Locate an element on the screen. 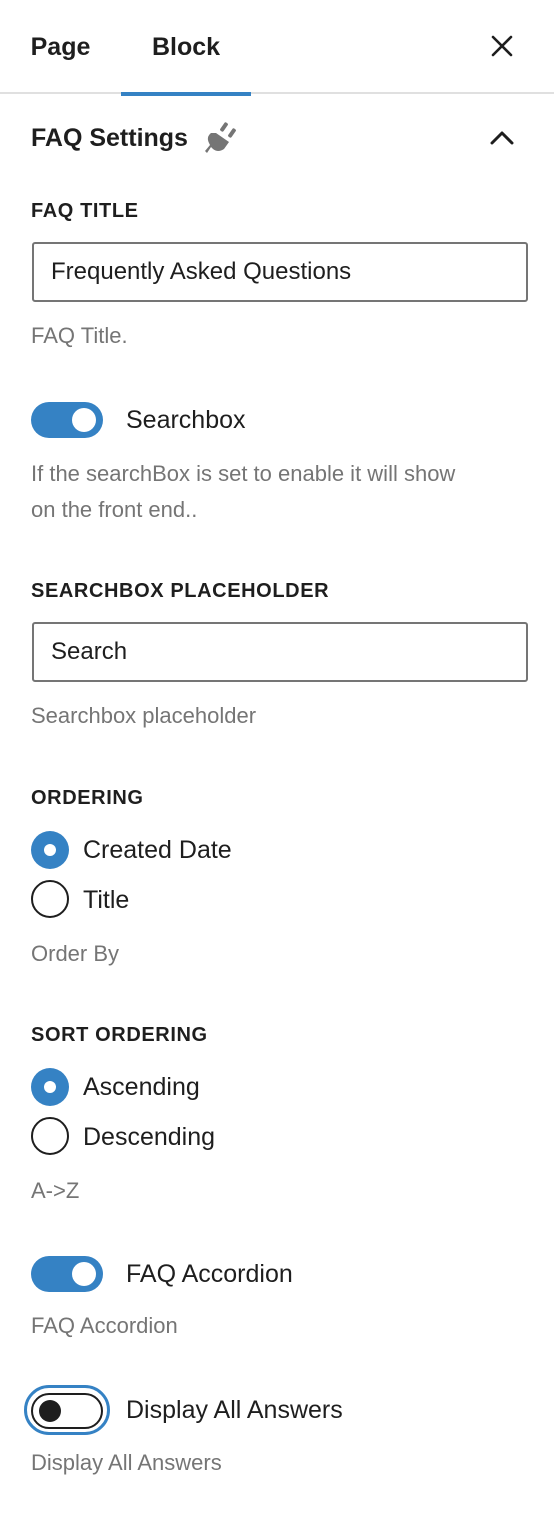  close-button is located at coordinates (502, 46).